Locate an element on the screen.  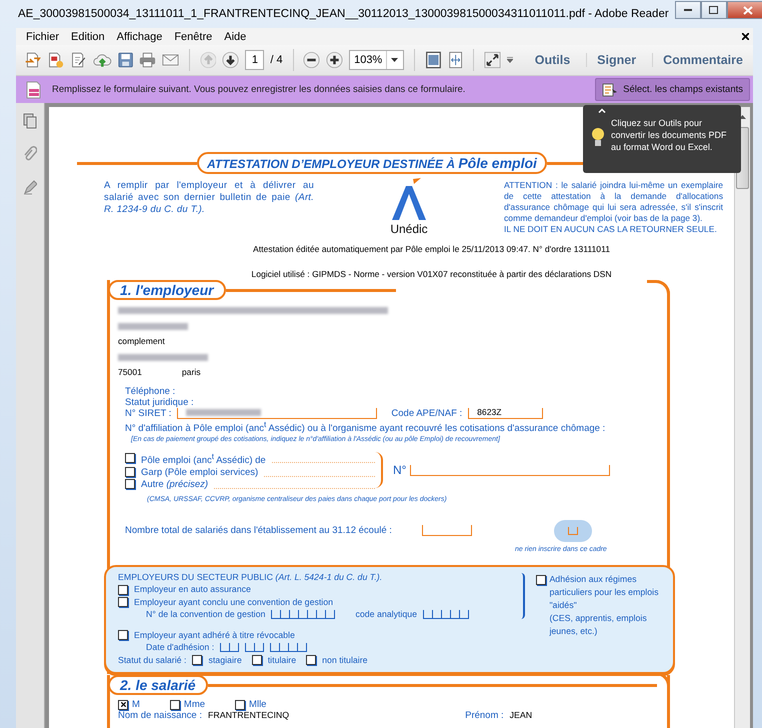
checkbox-label: Adhésion aux régimes particuliers pour les emplois "aidés" is located at coordinates (604, 592).